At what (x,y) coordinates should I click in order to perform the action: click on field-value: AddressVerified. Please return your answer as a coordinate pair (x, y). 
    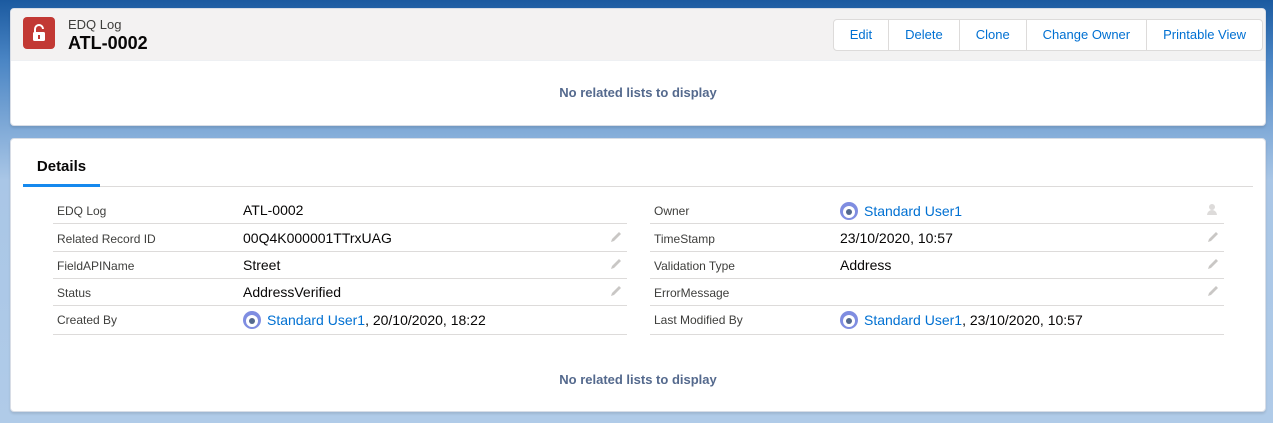
    Looking at the image, I should click on (292, 292).